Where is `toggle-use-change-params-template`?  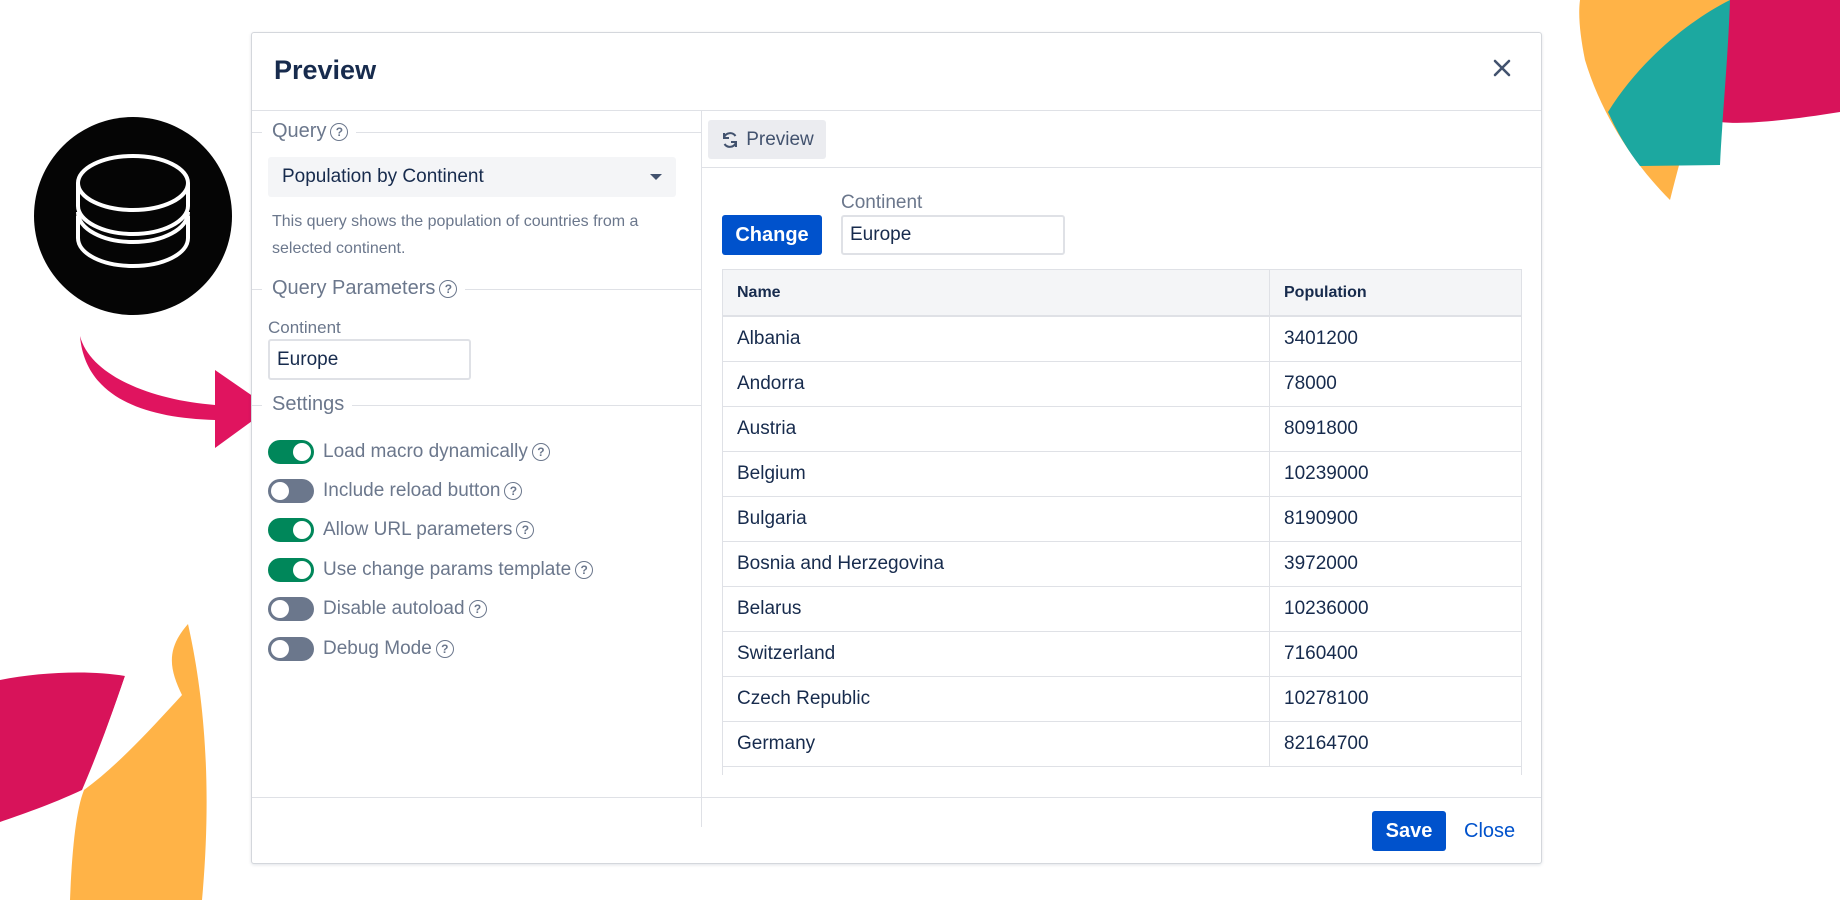 toggle-use-change-params-template is located at coordinates (291, 570).